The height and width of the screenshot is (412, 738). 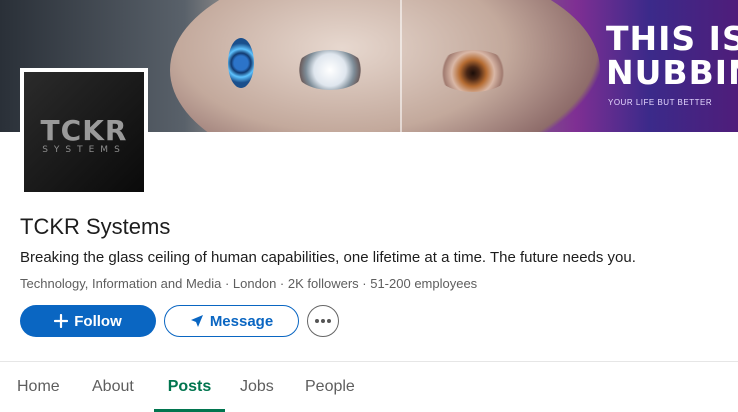 I want to click on follow-label: Follow, so click(x=98, y=321).